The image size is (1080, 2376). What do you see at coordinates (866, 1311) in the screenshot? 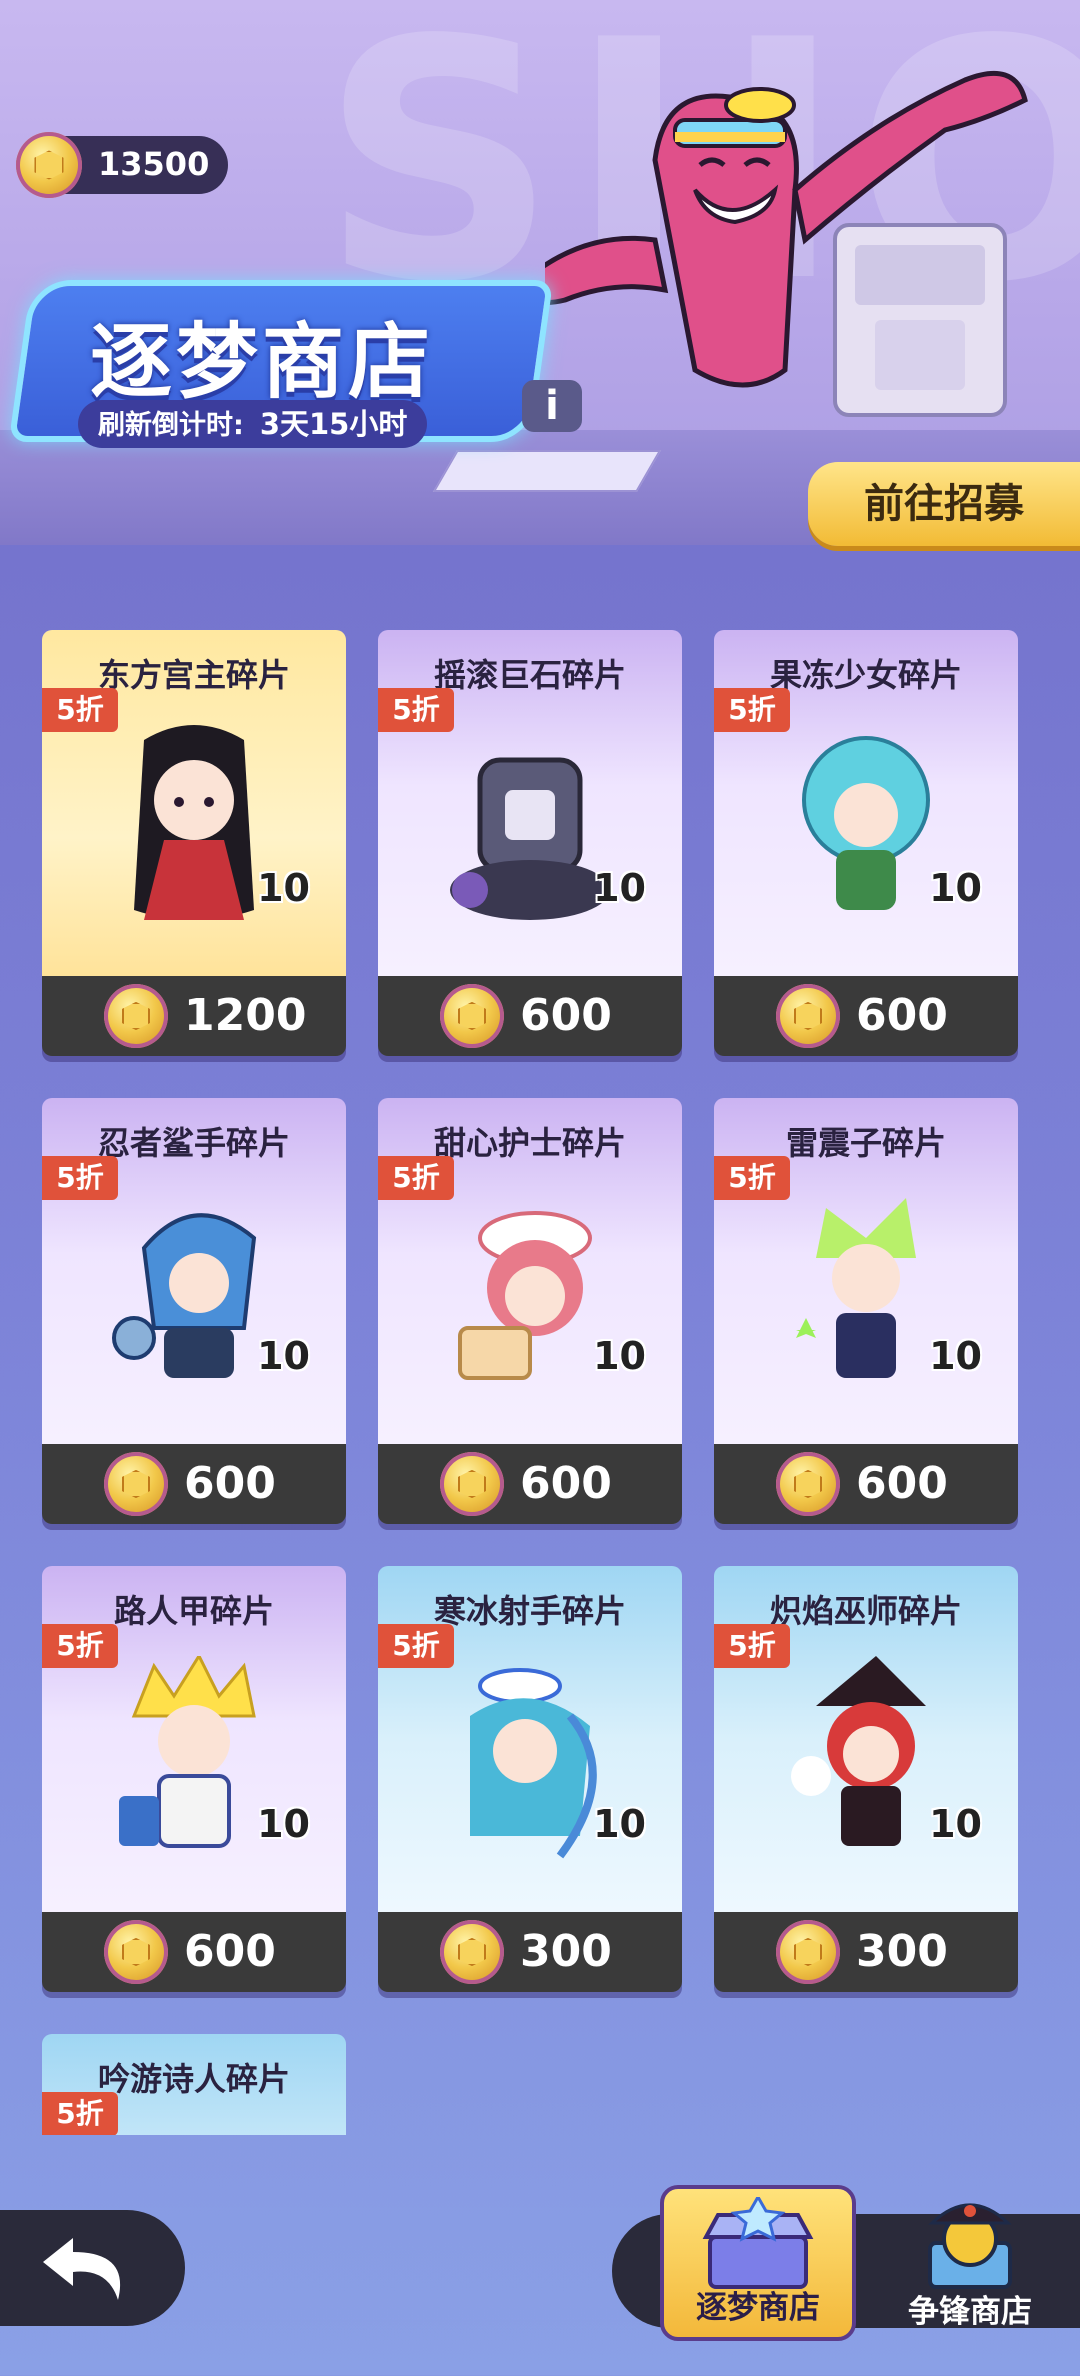
I see `shop-item-card: 雷震子碎片 5折 10 600` at bounding box center [866, 1311].